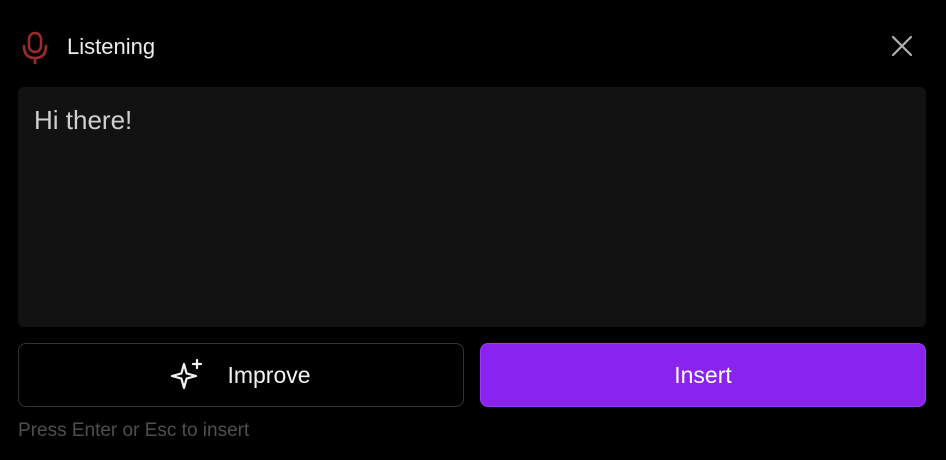 The width and height of the screenshot is (946, 460). What do you see at coordinates (111, 46) in the screenshot?
I see `status-title: Listening` at bounding box center [111, 46].